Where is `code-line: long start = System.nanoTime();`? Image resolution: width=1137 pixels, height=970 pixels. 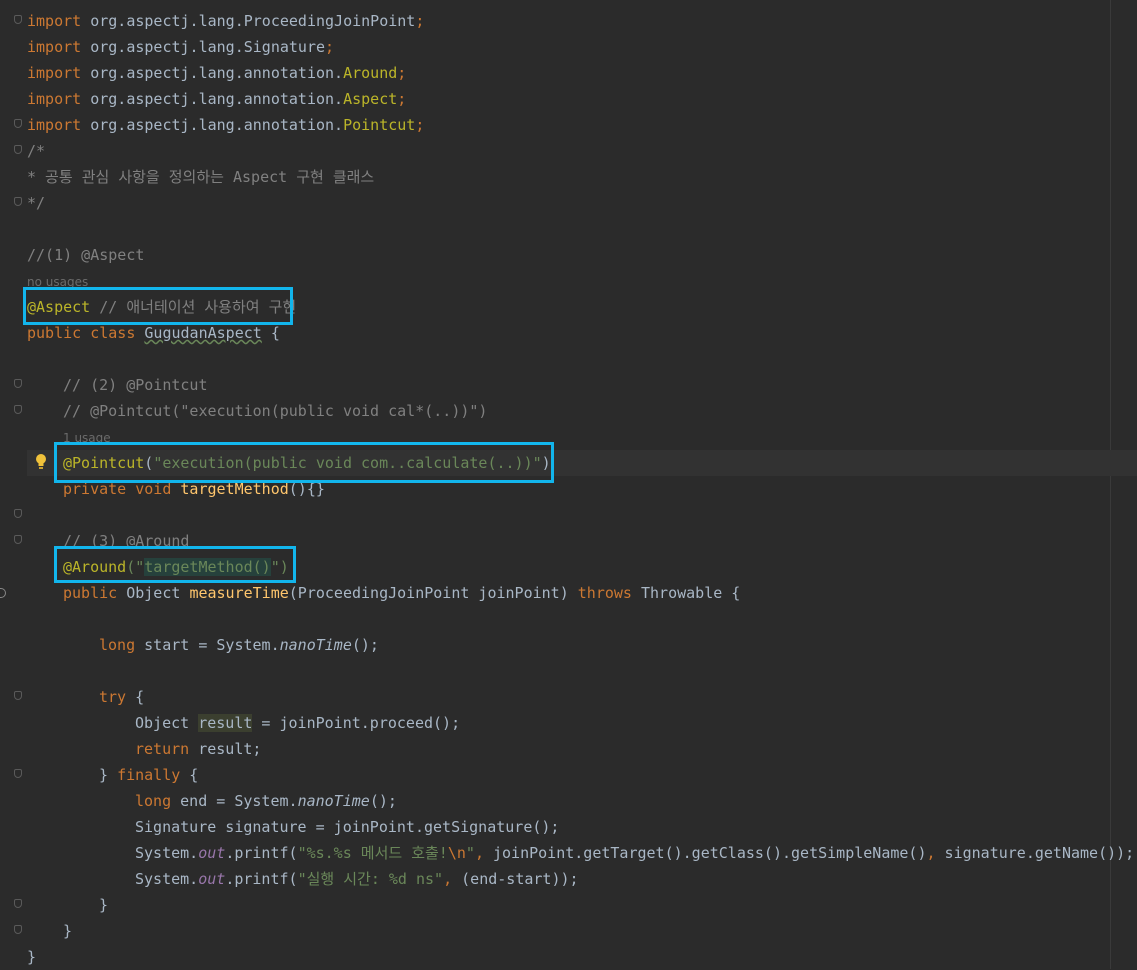
code-line: long start = System.nanoTime(); is located at coordinates (239, 645).